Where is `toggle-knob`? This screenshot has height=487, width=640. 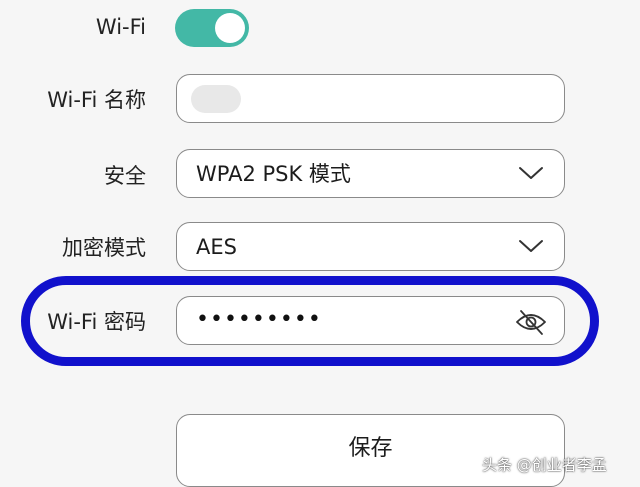 toggle-knob is located at coordinates (230, 28).